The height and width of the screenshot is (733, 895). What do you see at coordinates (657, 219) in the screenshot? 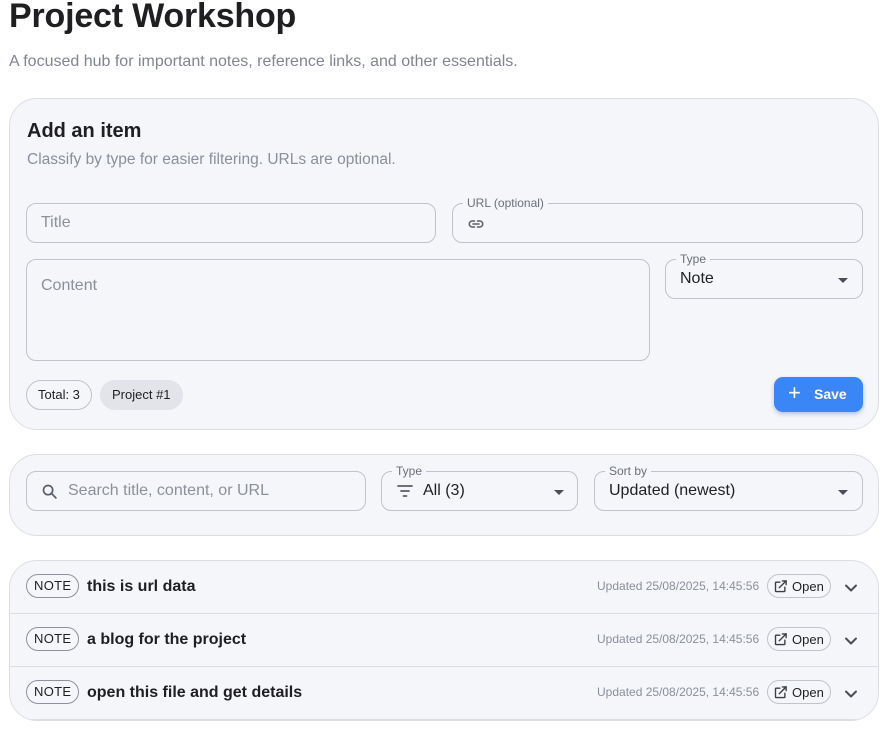
I see `url-input: URL (optional)` at bounding box center [657, 219].